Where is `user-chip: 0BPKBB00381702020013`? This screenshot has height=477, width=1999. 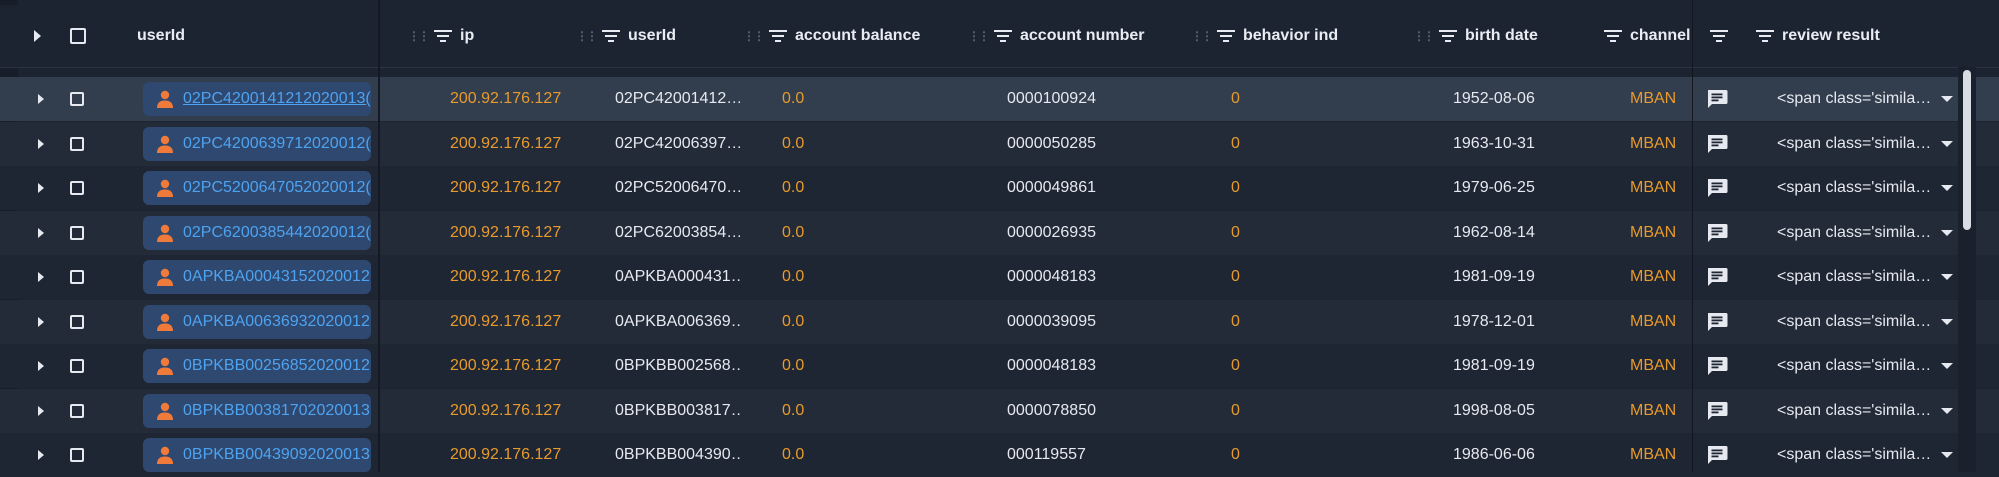 user-chip: 0BPKBB00381702020013 is located at coordinates (257, 410).